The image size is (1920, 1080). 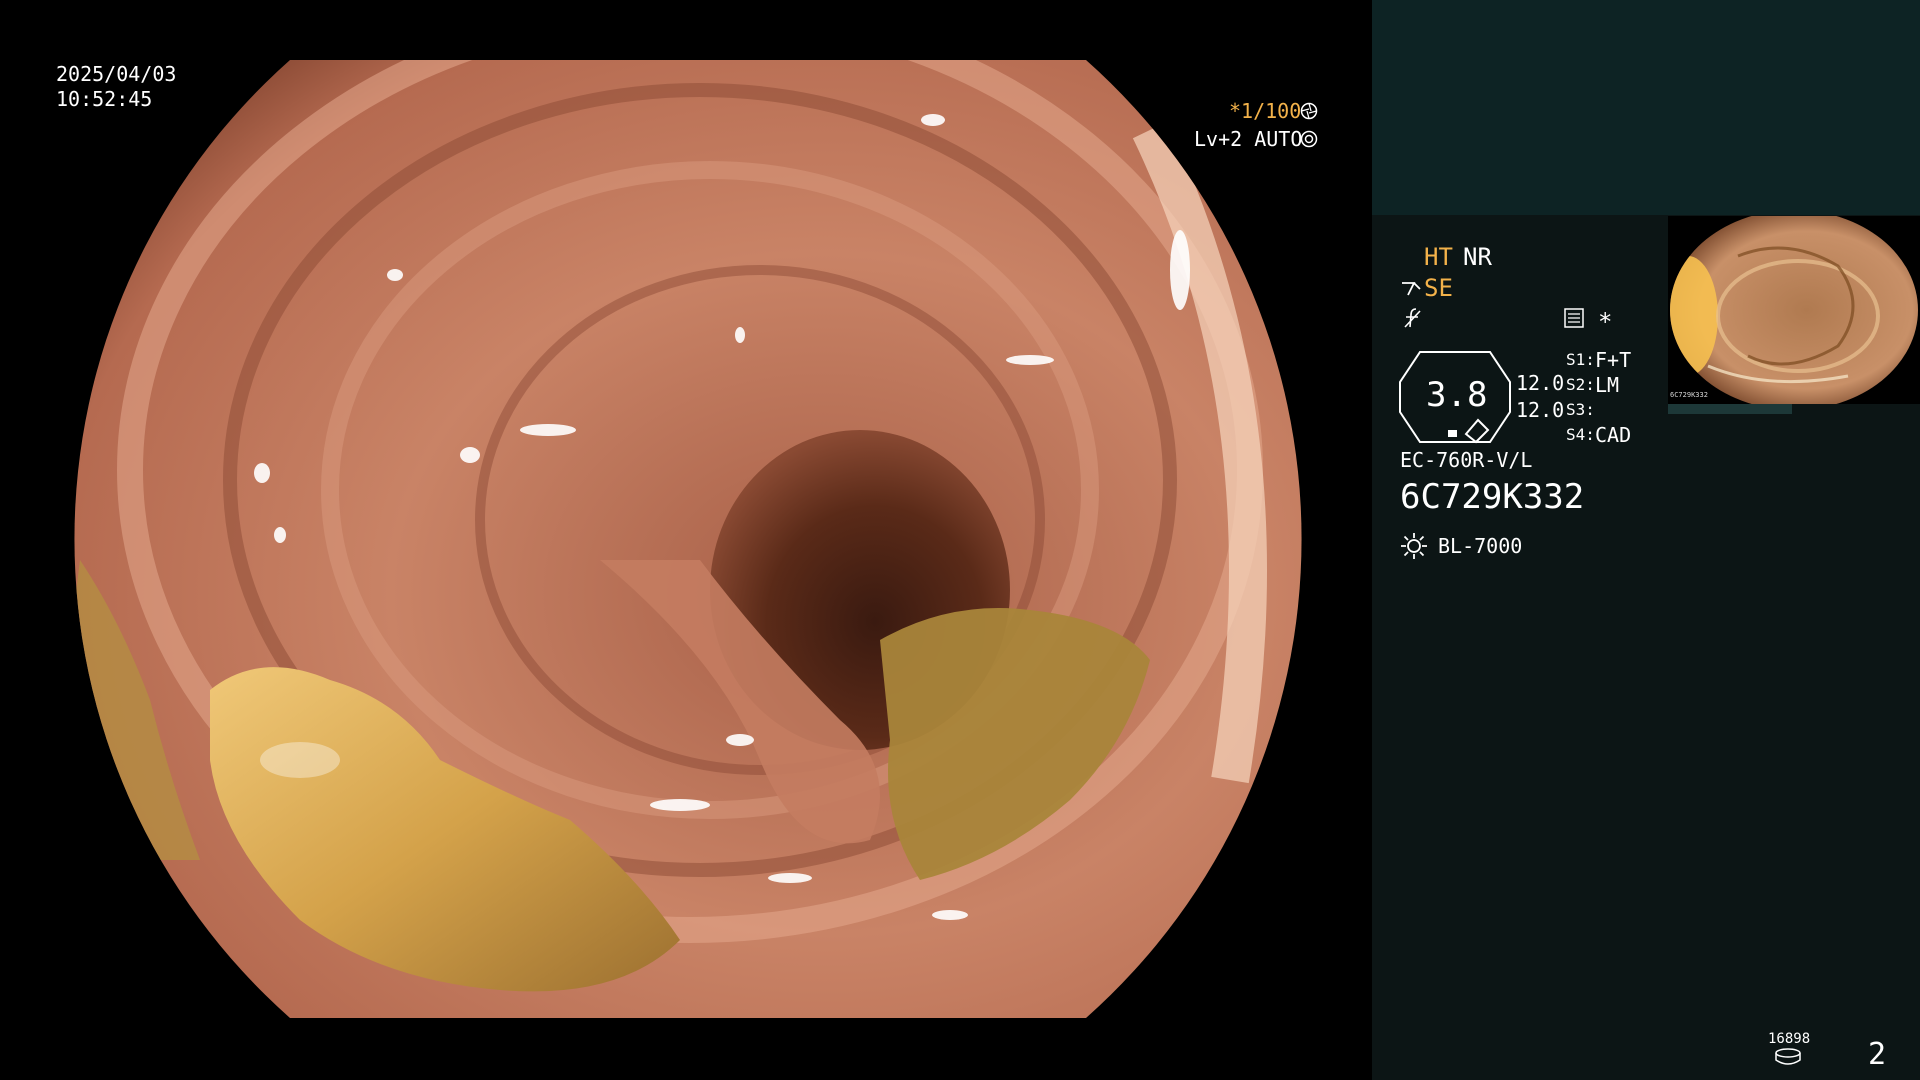 What do you see at coordinates (1580, 409) in the screenshot?
I see `s3-key: S3:` at bounding box center [1580, 409].